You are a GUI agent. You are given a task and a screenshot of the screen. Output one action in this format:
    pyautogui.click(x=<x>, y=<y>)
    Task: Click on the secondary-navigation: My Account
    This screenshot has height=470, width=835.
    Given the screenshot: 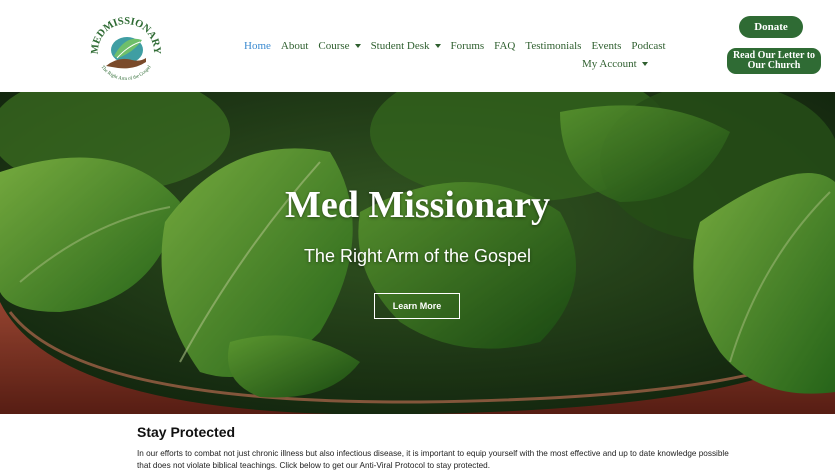 What is the action you would take?
    pyautogui.click(x=620, y=64)
    